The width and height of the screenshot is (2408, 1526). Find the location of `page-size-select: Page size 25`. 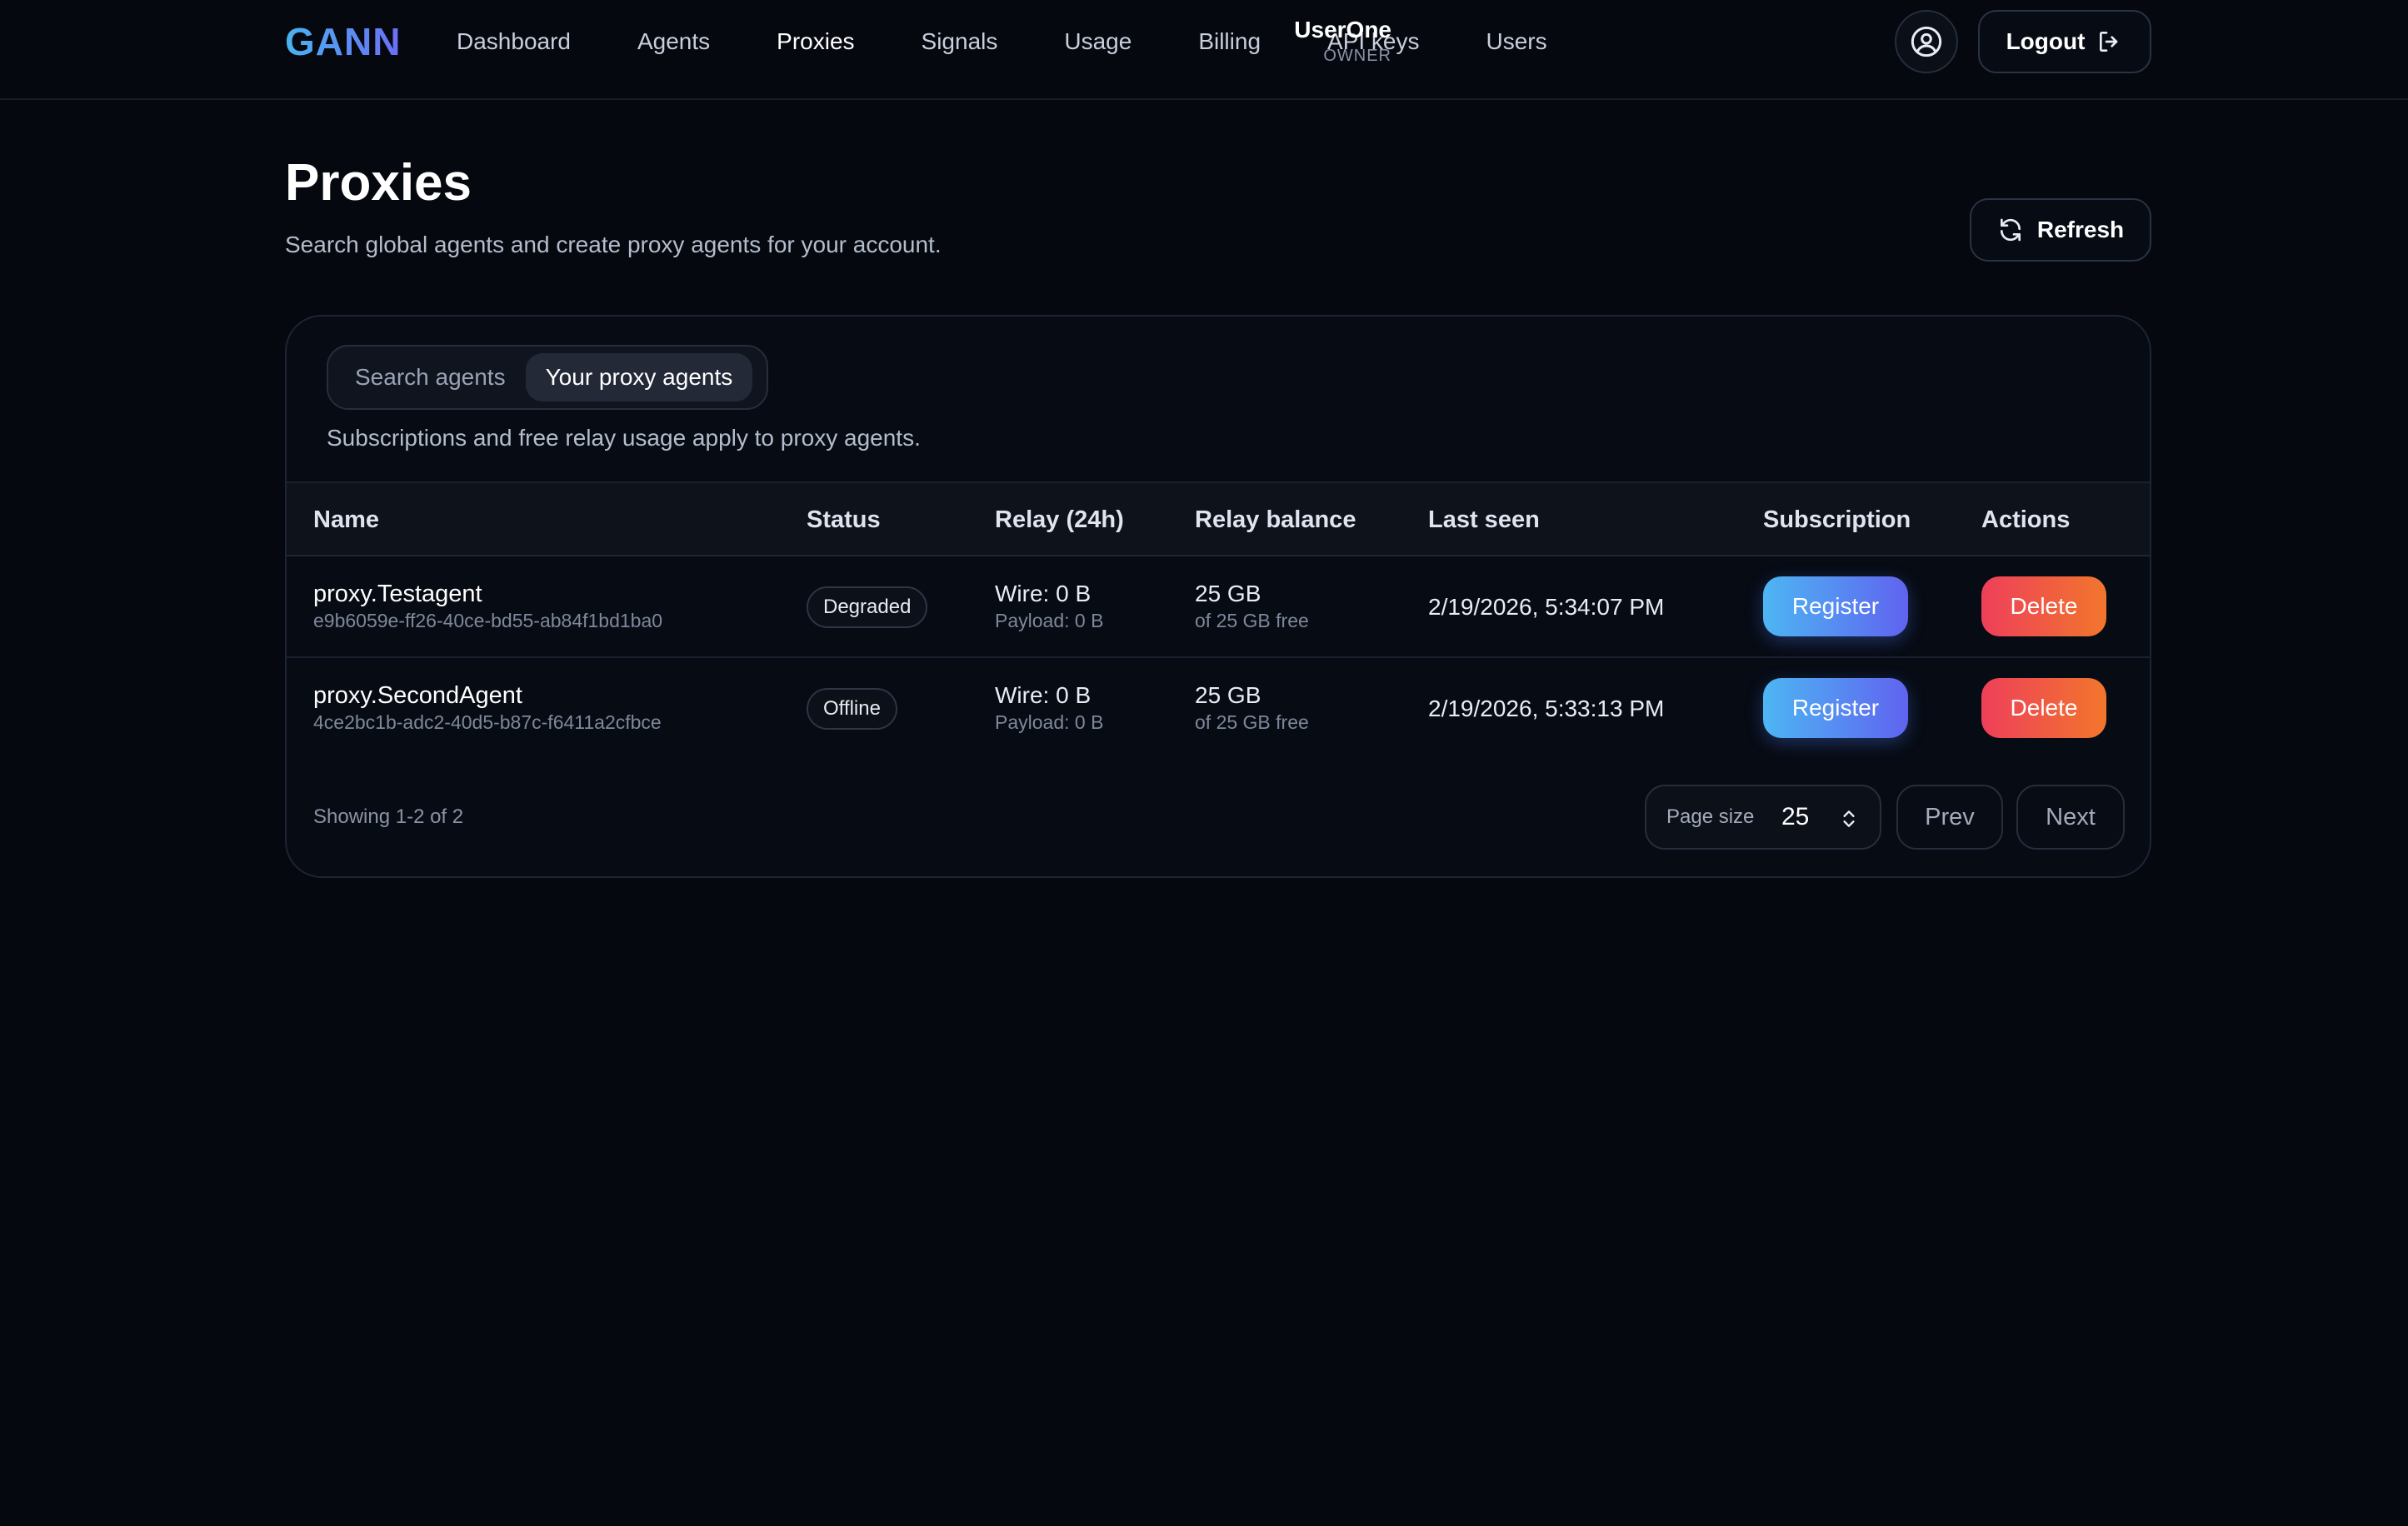

page-size-select: Page size 25 is located at coordinates (1763, 818).